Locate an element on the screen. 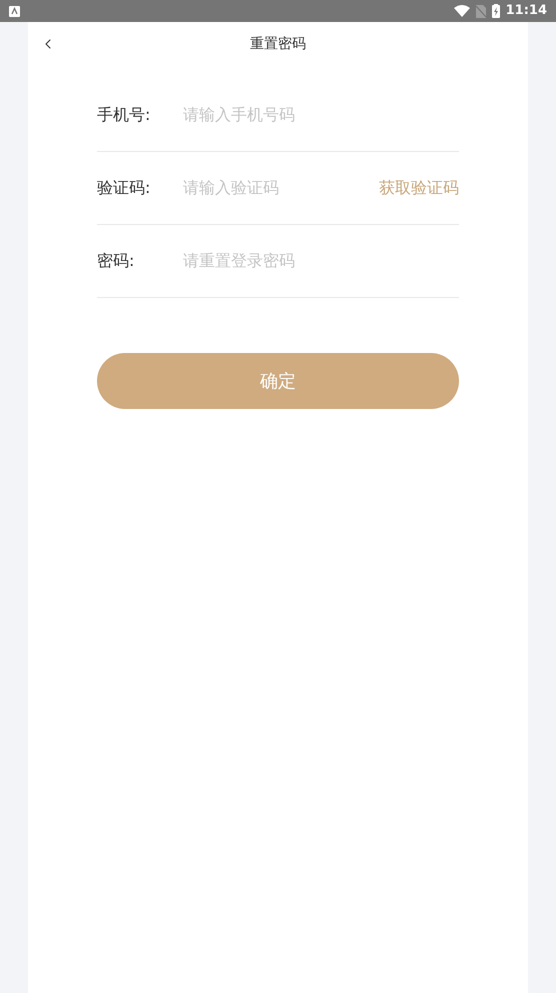 The width and height of the screenshot is (556, 993). status-time: 11:14 is located at coordinates (526, 11).